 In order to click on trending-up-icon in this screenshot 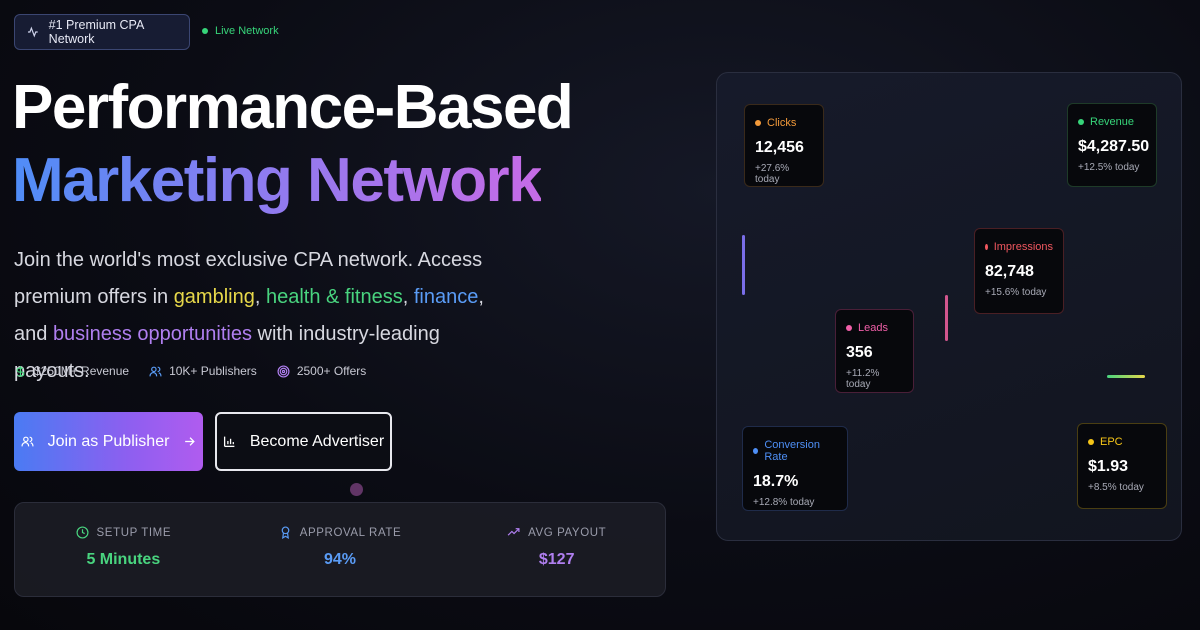, I will do `click(513, 532)`.